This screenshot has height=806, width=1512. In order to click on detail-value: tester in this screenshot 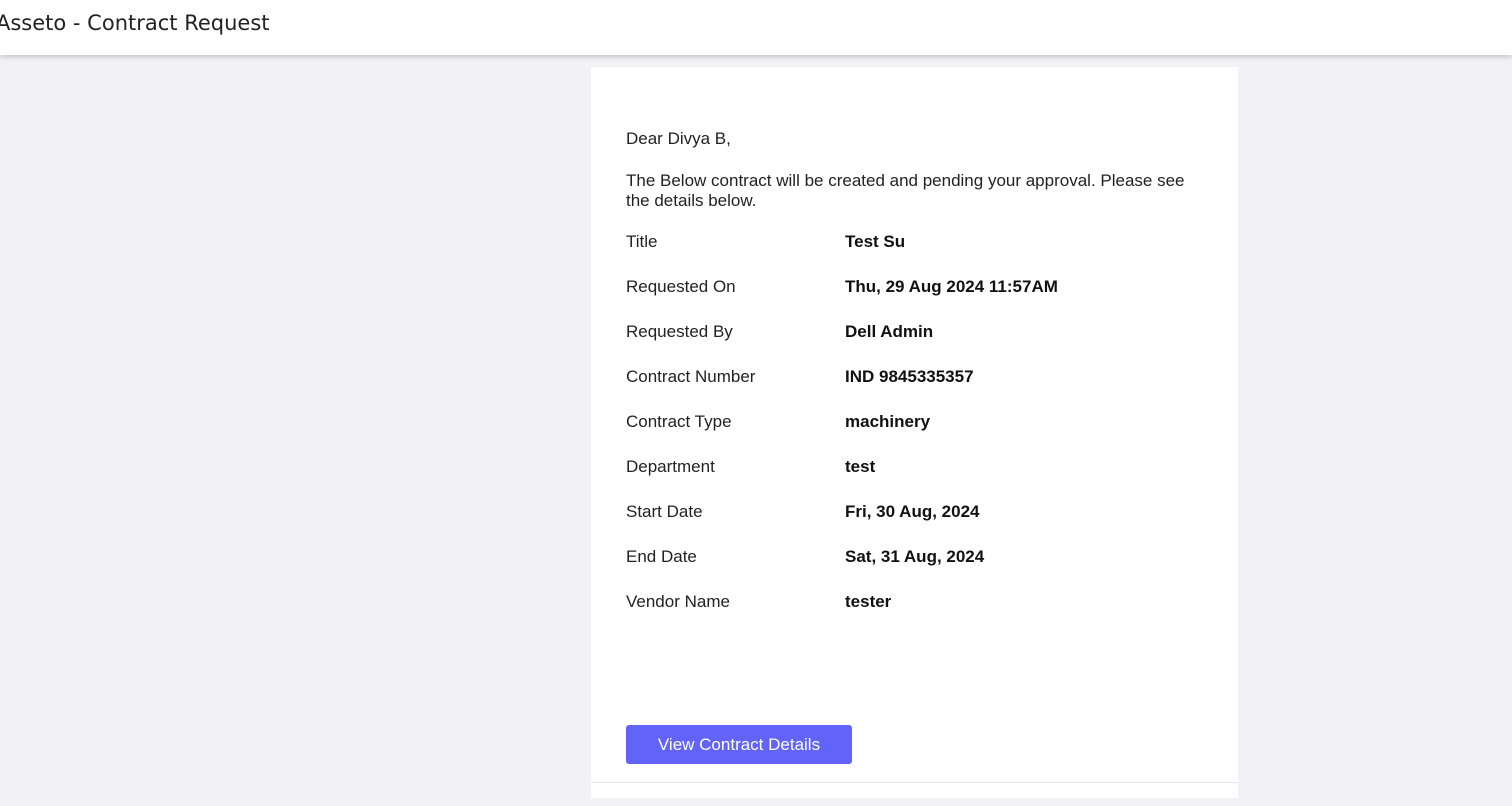, I will do `click(868, 601)`.